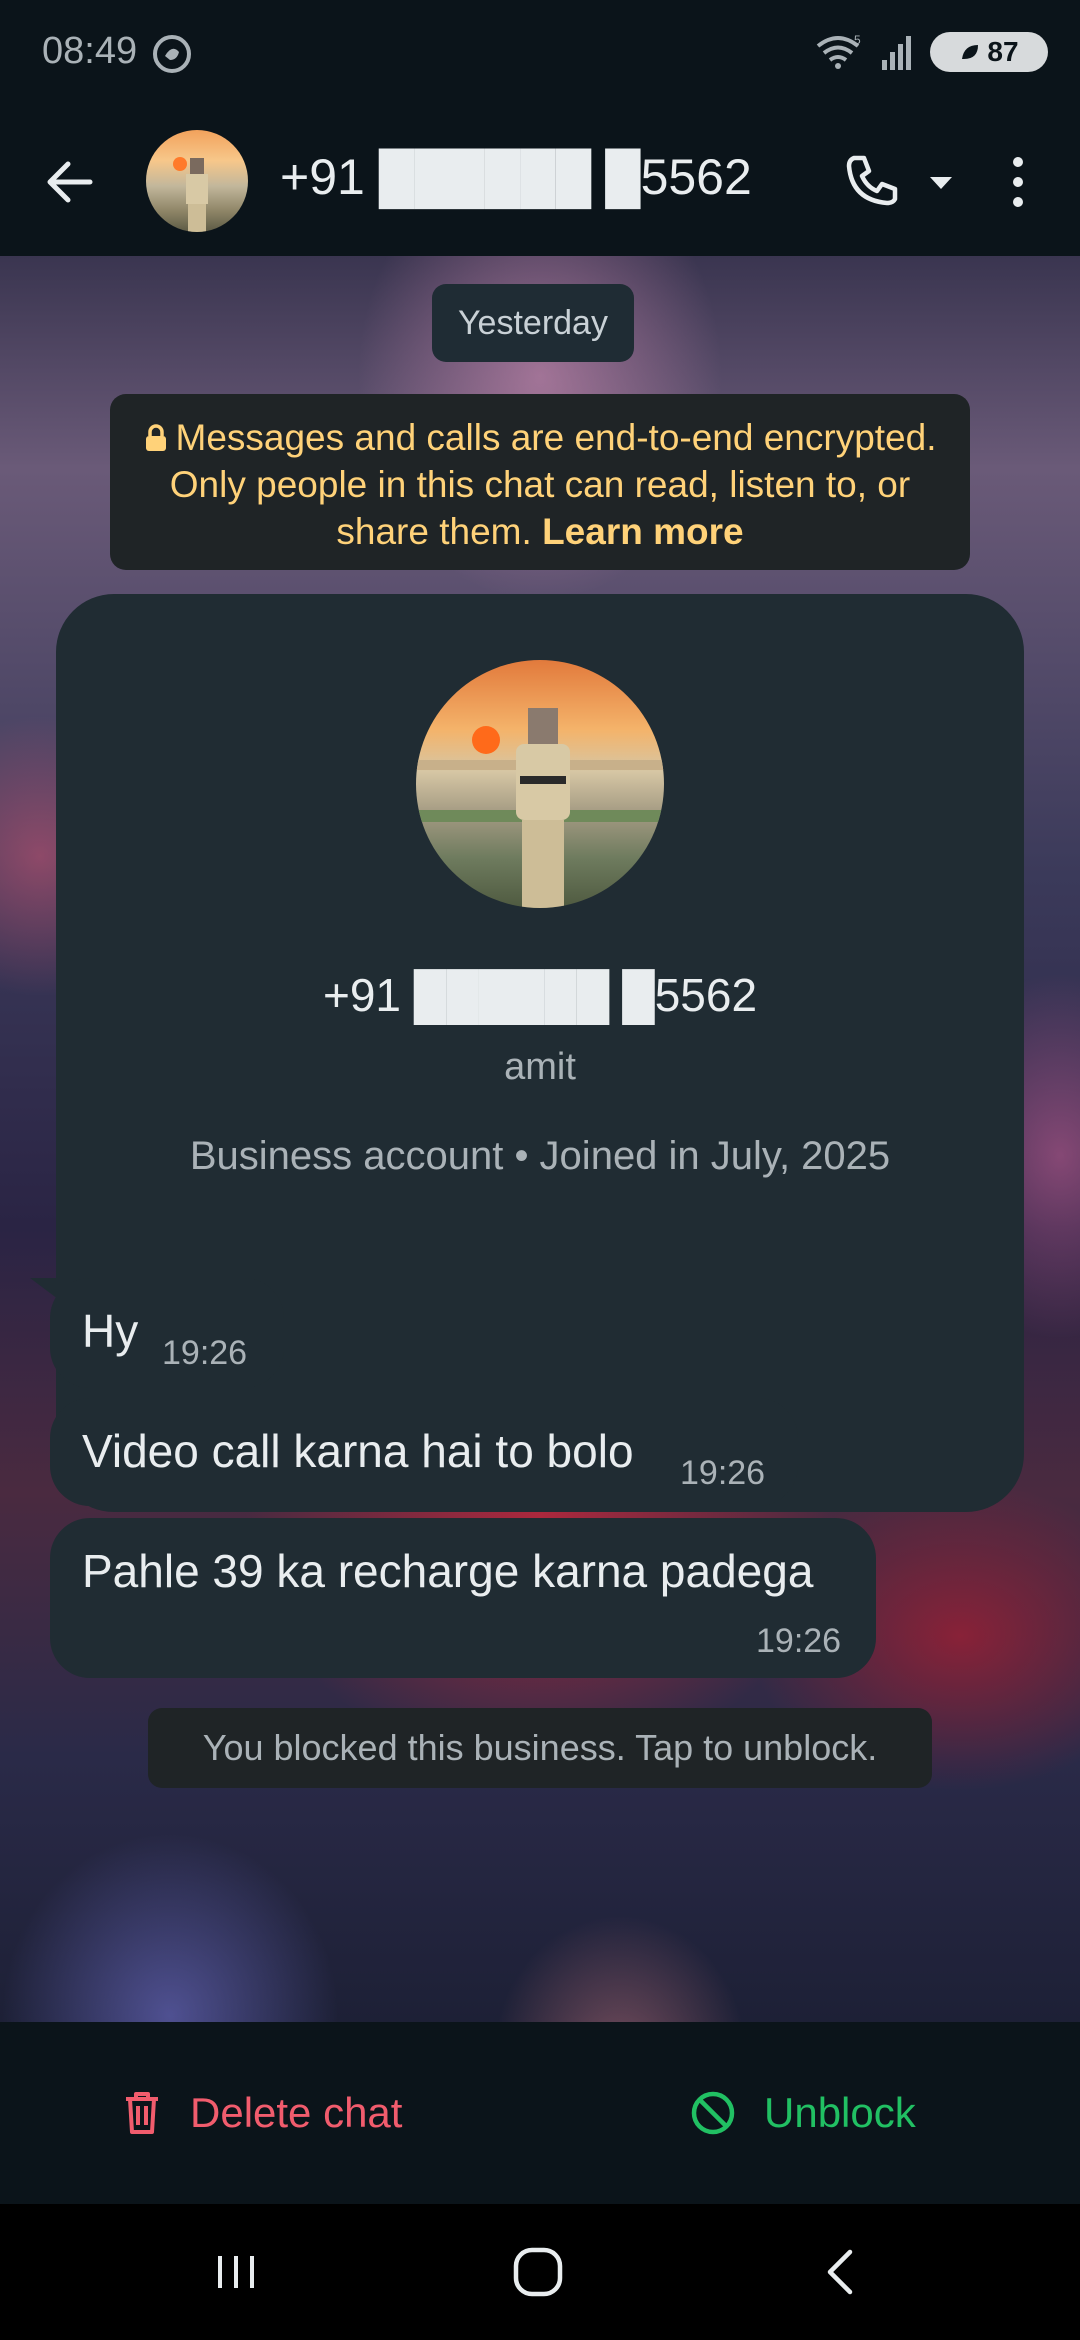  What do you see at coordinates (142, 2113) in the screenshot?
I see `trash-icon` at bounding box center [142, 2113].